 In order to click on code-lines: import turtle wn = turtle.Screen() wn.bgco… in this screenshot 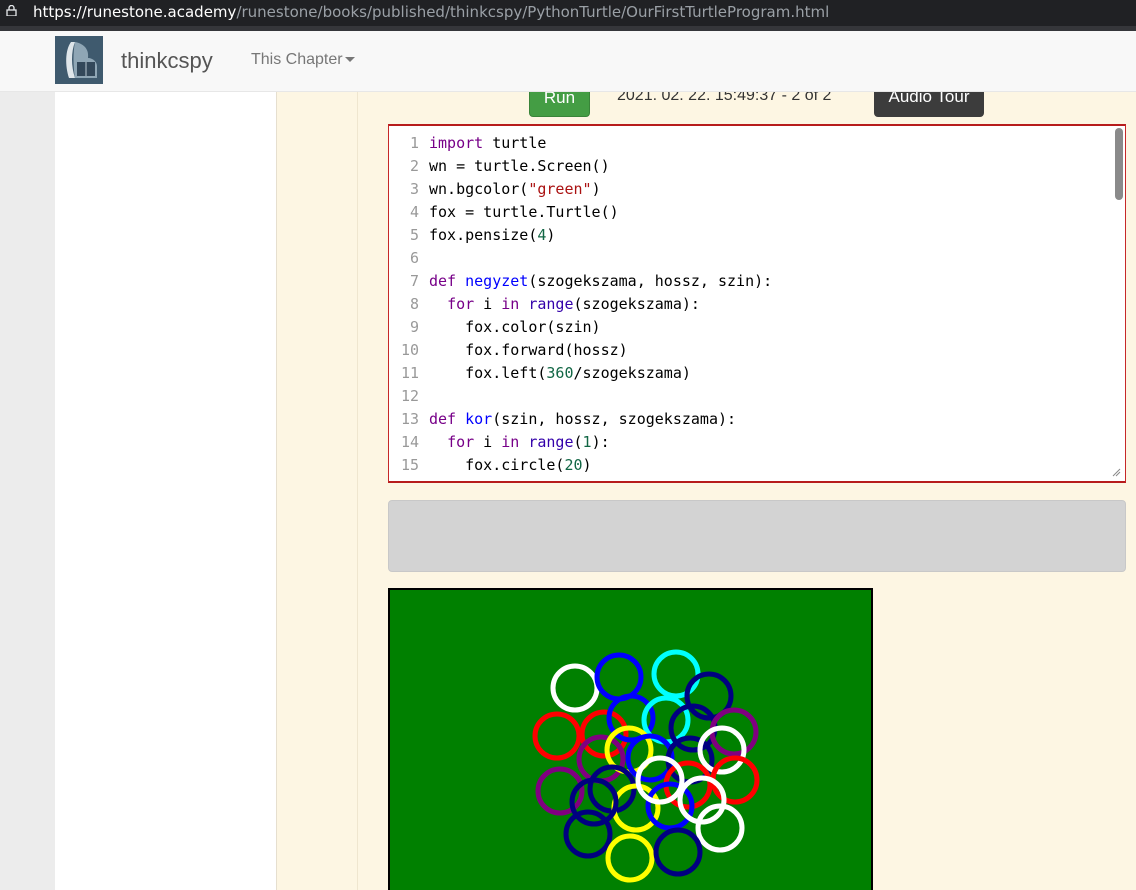, I will do `click(600, 304)`.